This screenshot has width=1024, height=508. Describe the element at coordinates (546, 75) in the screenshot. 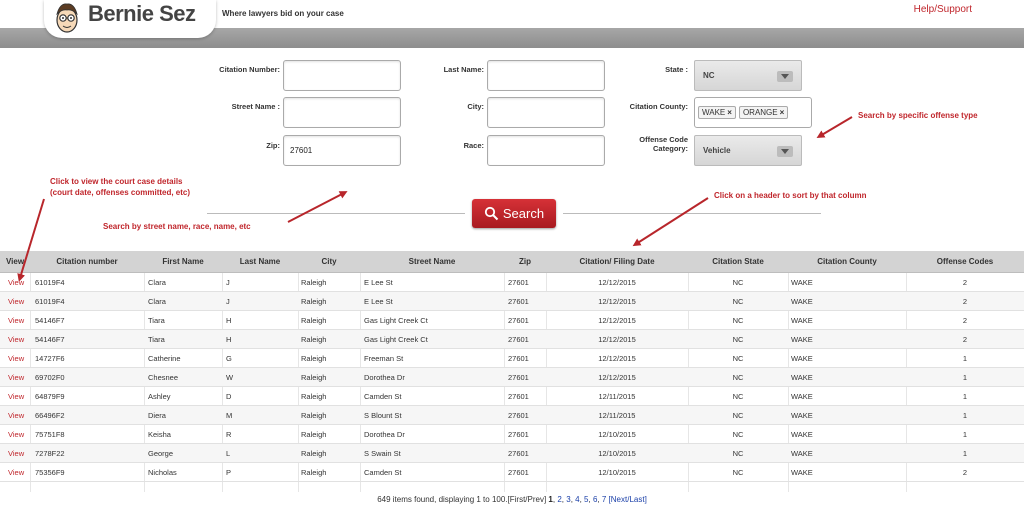

I see `last-name-input` at that location.